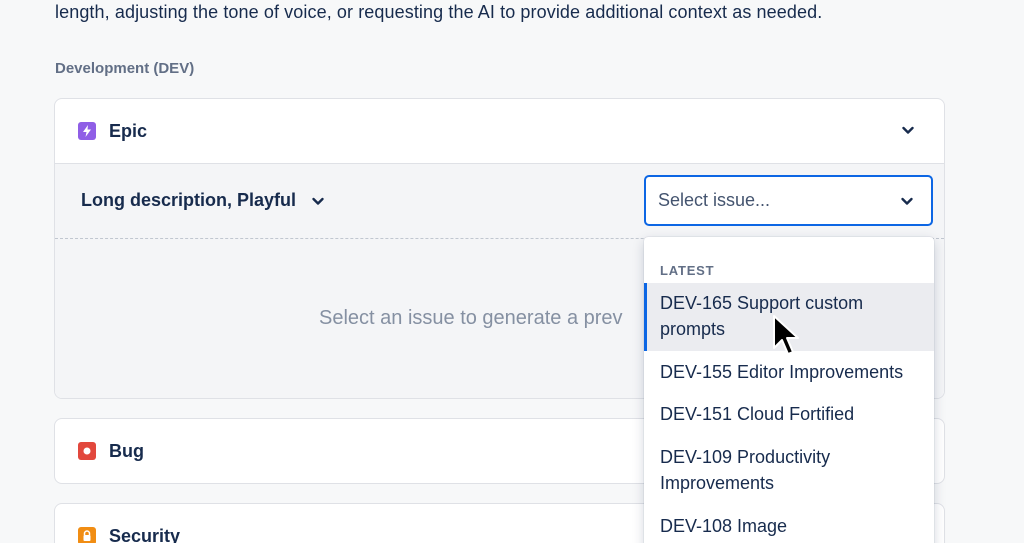 The height and width of the screenshot is (543, 1024). Describe the element at coordinates (87, 535) in the screenshot. I see `lock-icon` at that location.